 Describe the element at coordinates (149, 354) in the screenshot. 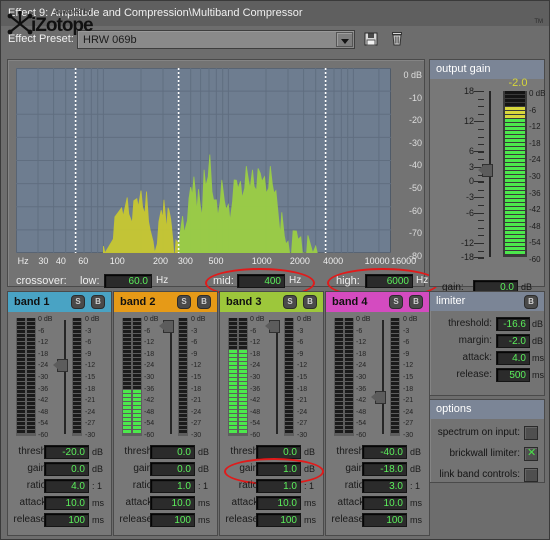

I see `gr-scale-tick: -18` at that location.